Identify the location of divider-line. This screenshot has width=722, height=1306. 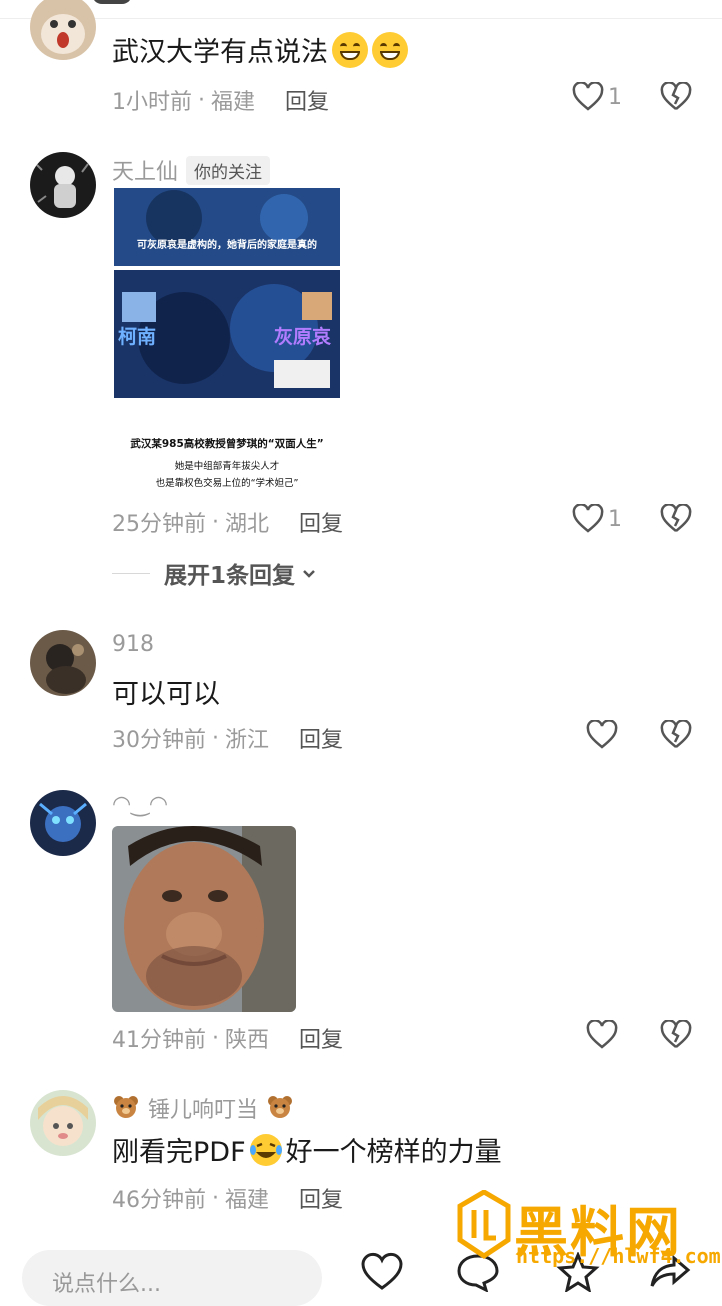
(131, 573).